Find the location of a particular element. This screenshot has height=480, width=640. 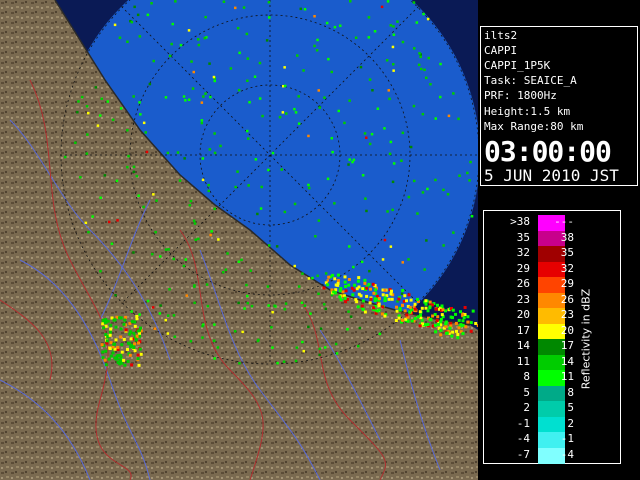

legend-upper-bound: 29 is located at coordinates (567, 283).